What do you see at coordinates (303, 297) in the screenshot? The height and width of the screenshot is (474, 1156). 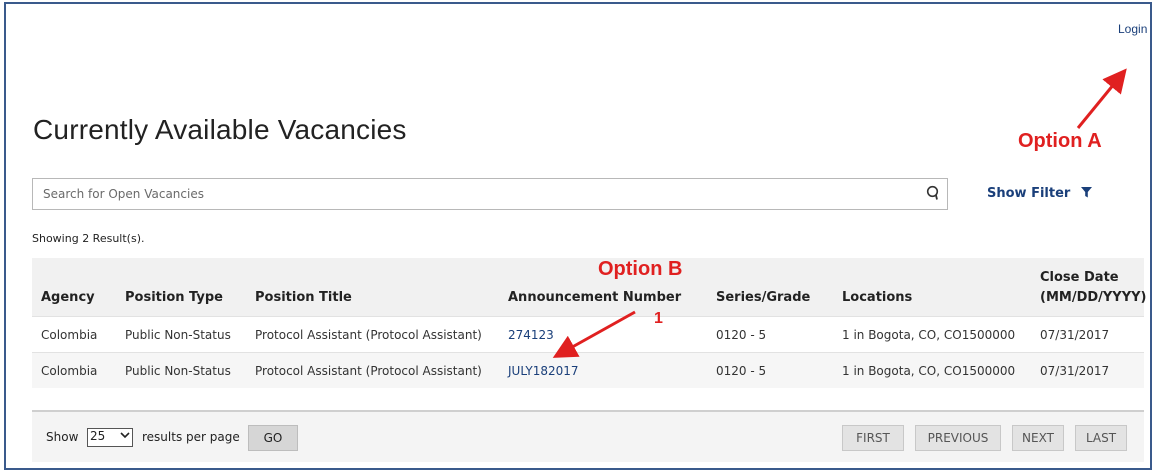 I see `column-header-position-title: Position Title` at bounding box center [303, 297].